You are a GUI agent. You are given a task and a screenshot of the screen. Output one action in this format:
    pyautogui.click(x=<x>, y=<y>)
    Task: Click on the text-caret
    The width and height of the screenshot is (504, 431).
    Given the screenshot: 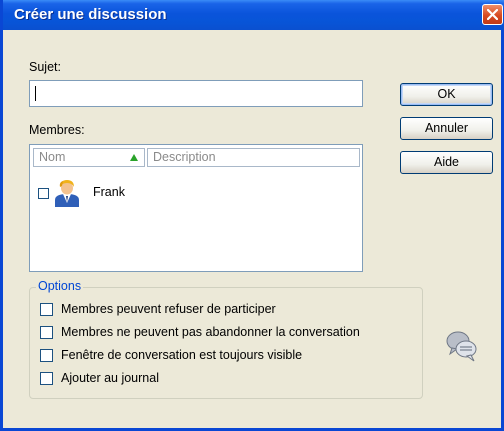 What is the action you would take?
    pyautogui.click(x=35, y=93)
    